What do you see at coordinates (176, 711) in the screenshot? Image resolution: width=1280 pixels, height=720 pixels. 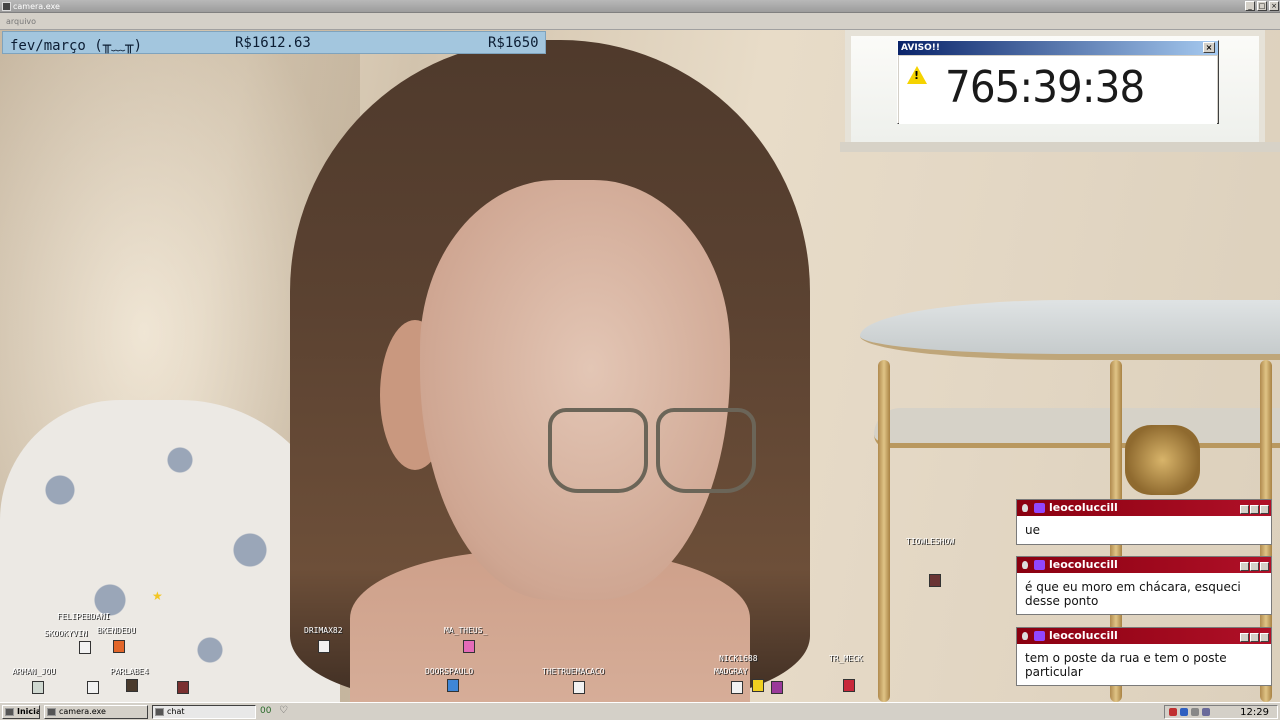 I see `taskbar-item-label: chat` at bounding box center [176, 711].